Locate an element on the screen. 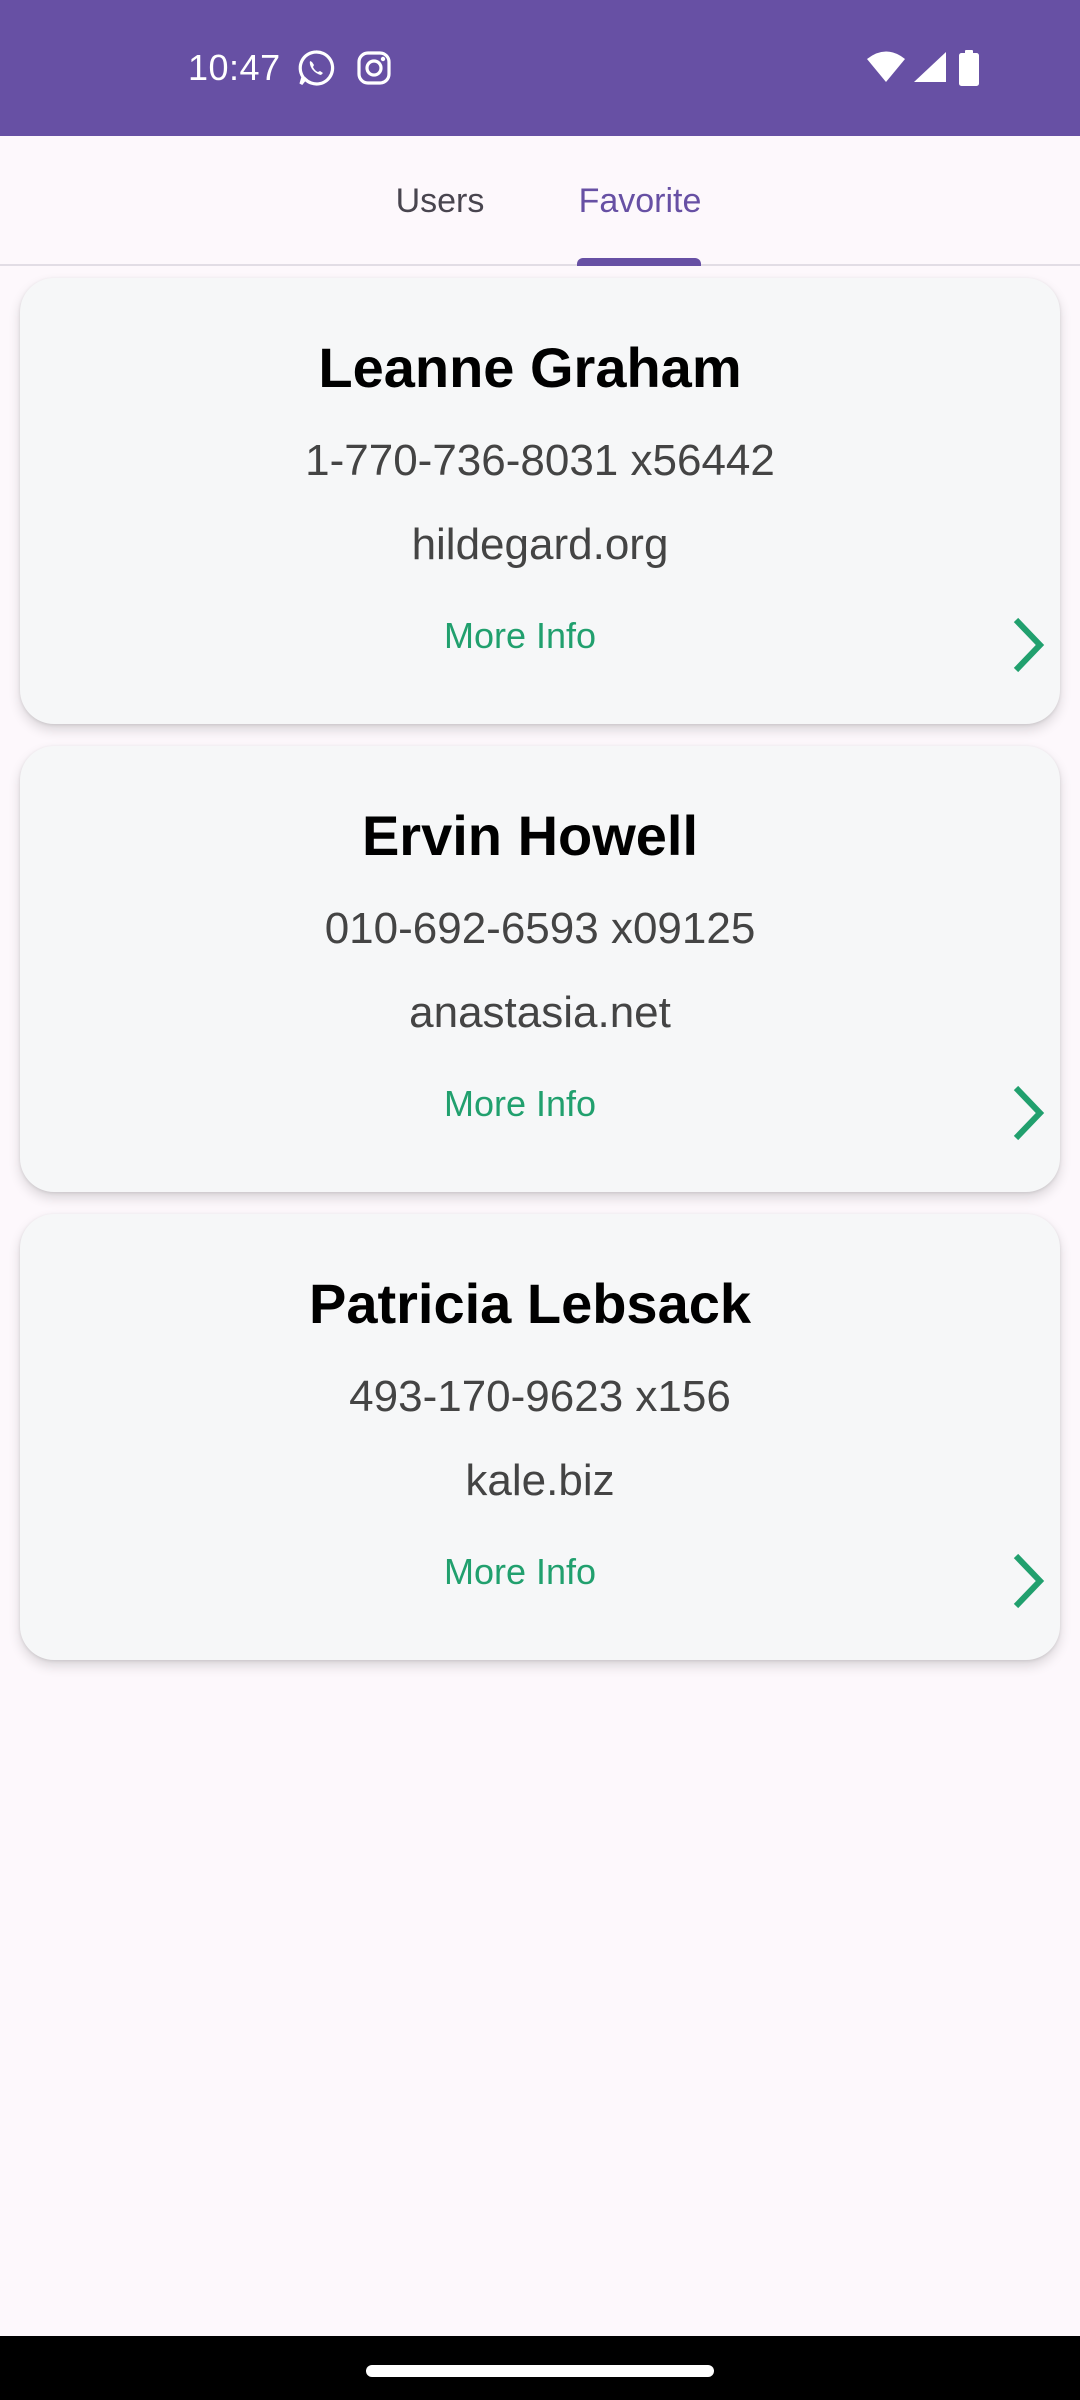 This screenshot has height=2400, width=1080. home-gesture-handle is located at coordinates (540, 2371).